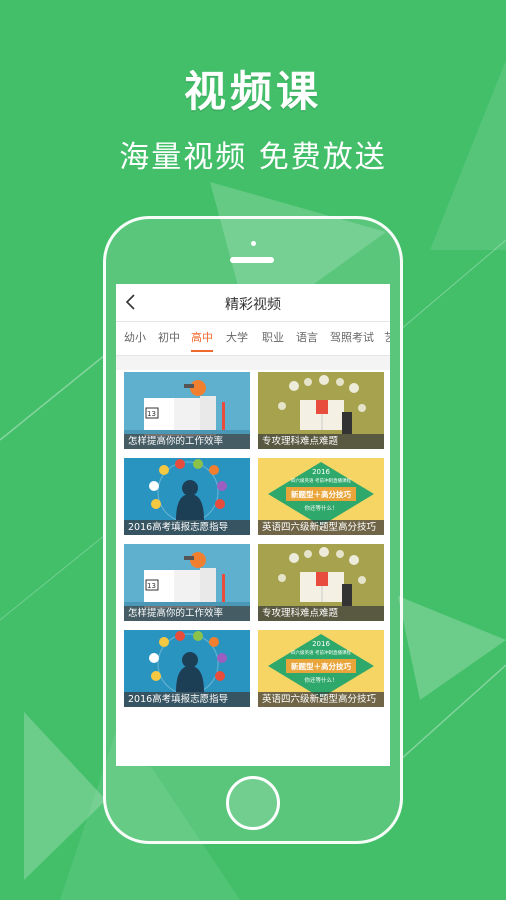  I want to click on category-tabs: 幼小 初中 高中 大学 职业 语言 驾照考试 艺, so click(253, 339).